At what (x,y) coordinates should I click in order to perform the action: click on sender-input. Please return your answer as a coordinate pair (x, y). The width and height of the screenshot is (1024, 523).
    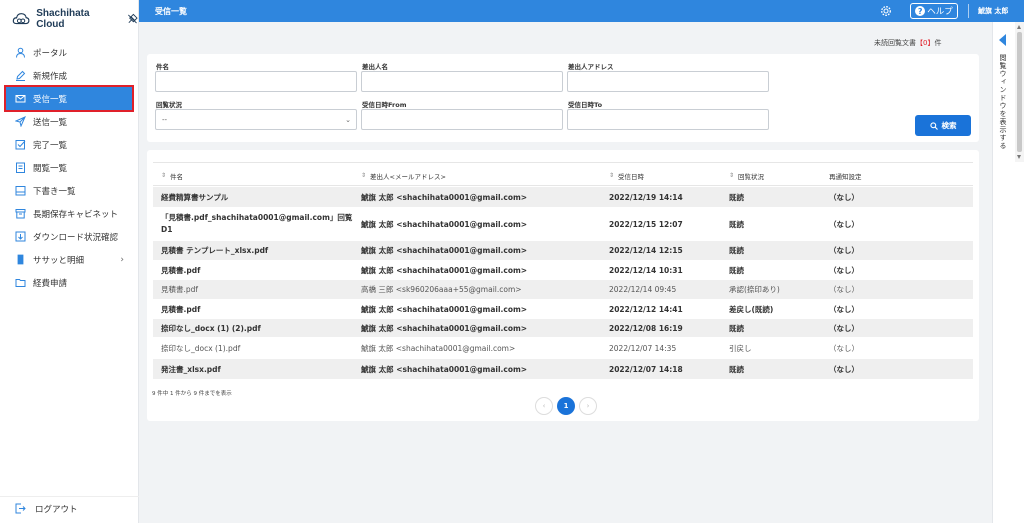
    Looking at the image, I should click on (462, 81).